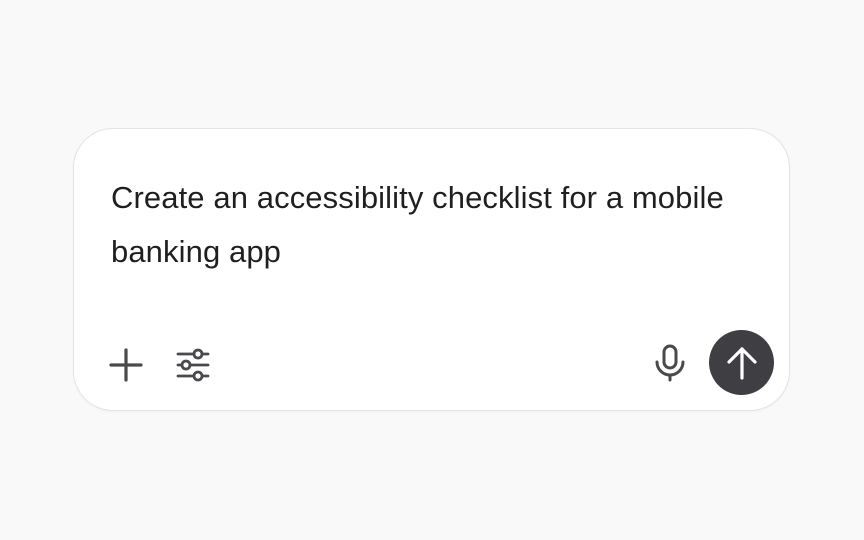 The width and height of the screenshot is (864, 540). I want to click on send-button, so click(741, 362).